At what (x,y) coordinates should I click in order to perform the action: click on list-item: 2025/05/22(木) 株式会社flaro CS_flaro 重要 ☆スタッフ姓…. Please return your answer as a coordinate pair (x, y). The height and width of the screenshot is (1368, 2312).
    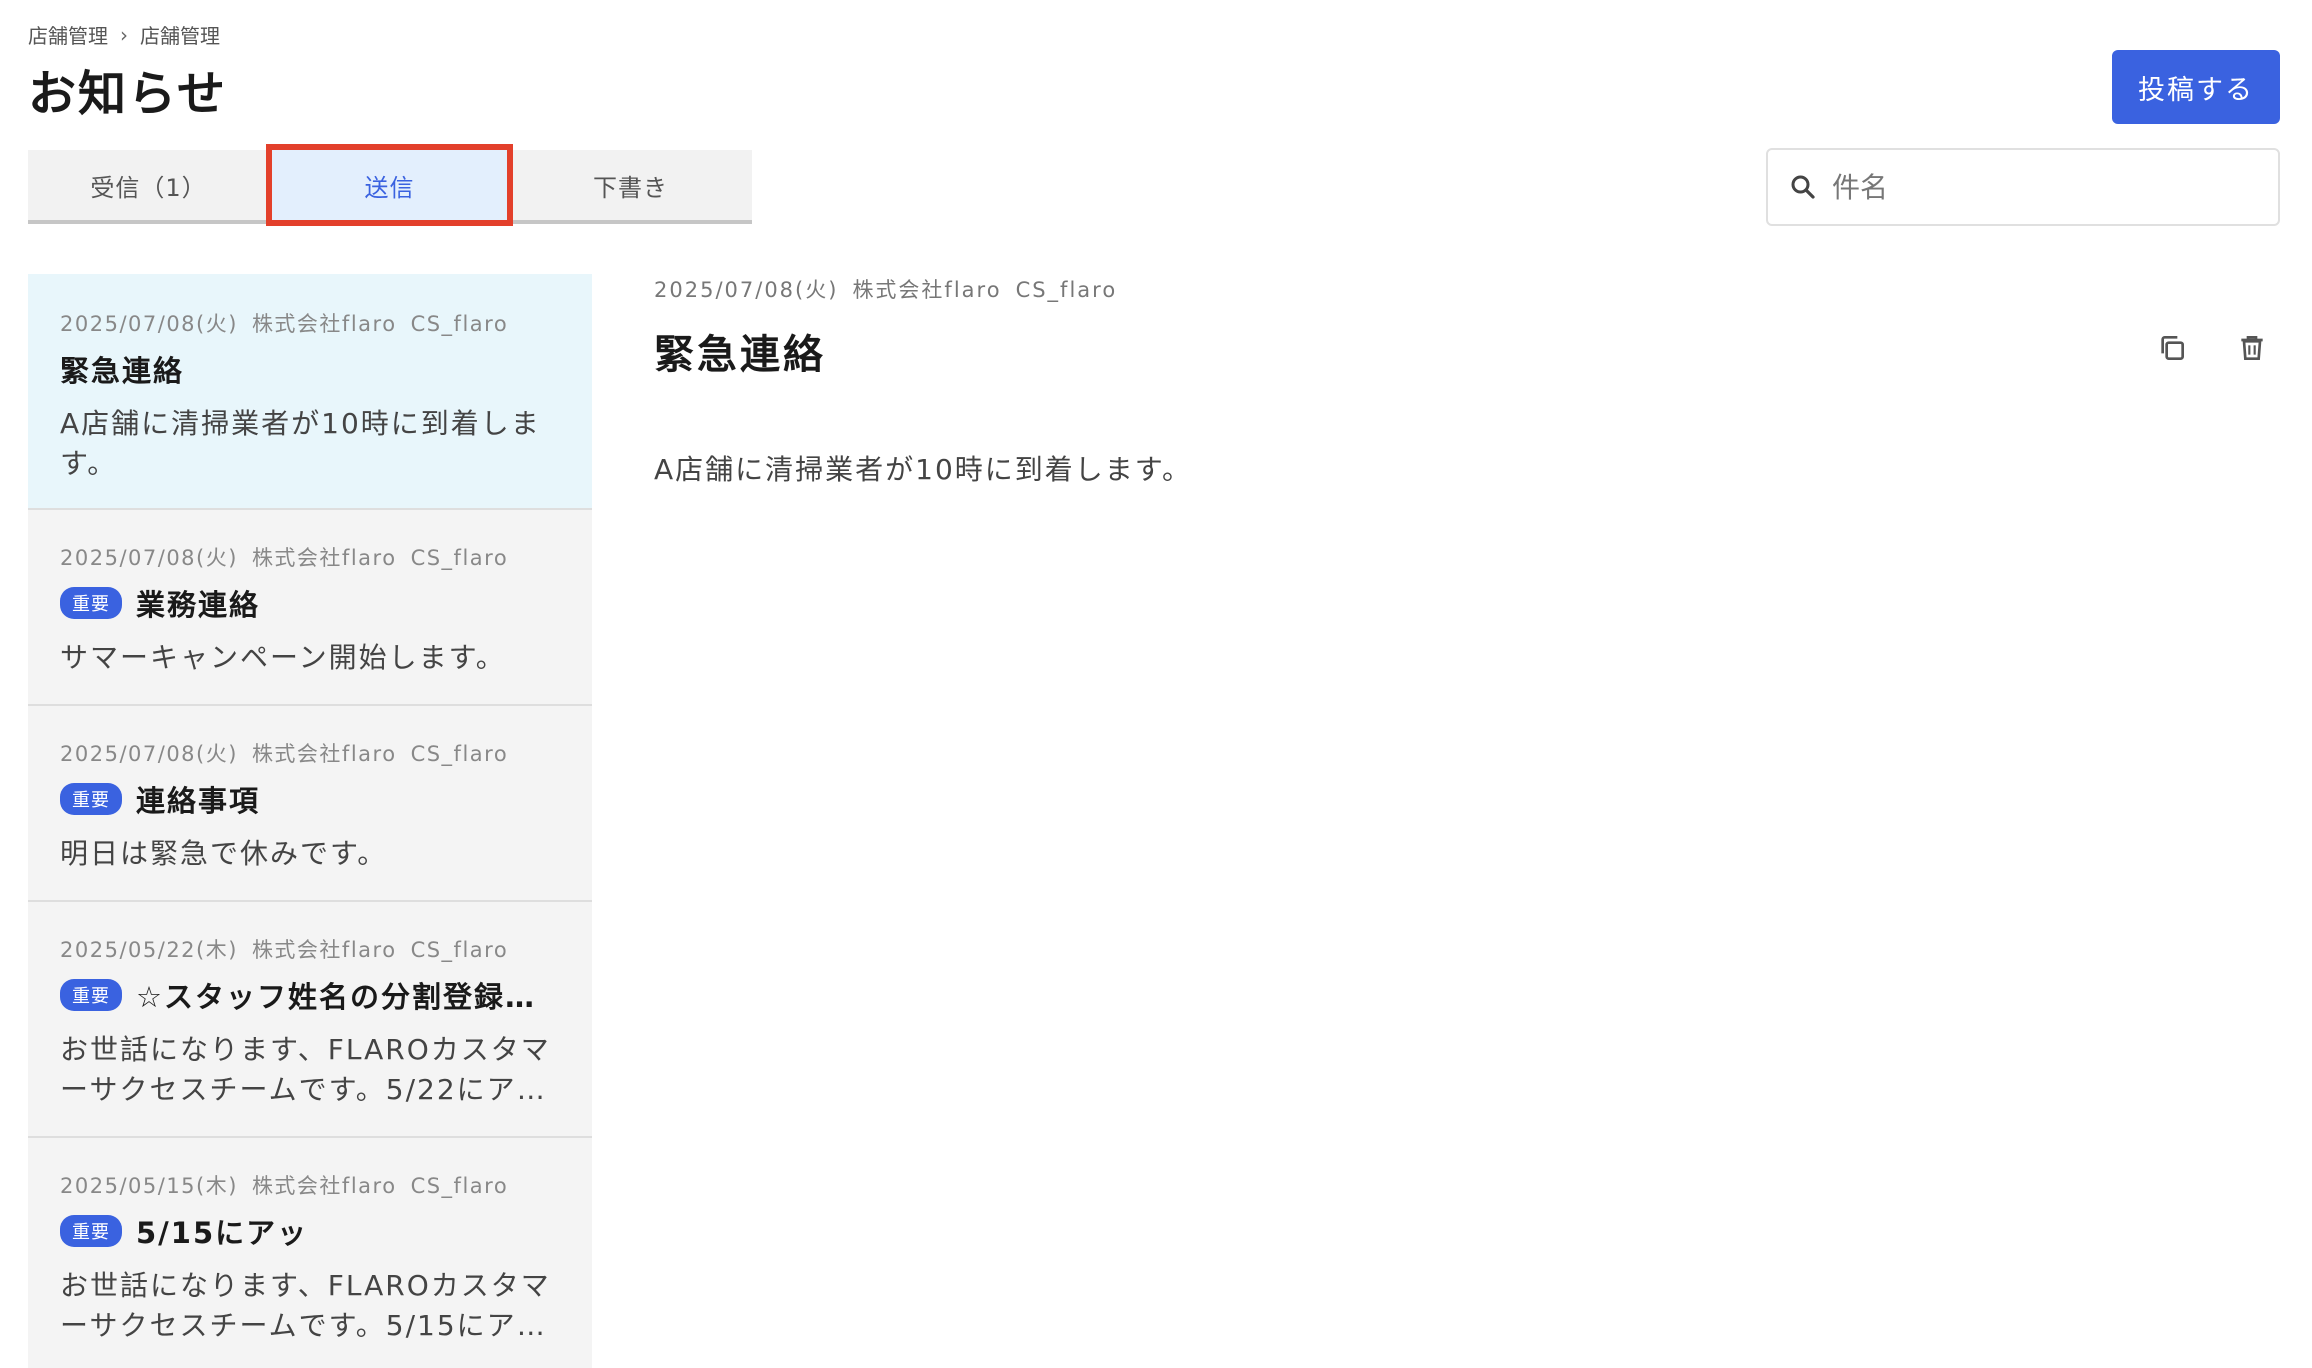
    Looking at the image, I should click on (310, 1020).